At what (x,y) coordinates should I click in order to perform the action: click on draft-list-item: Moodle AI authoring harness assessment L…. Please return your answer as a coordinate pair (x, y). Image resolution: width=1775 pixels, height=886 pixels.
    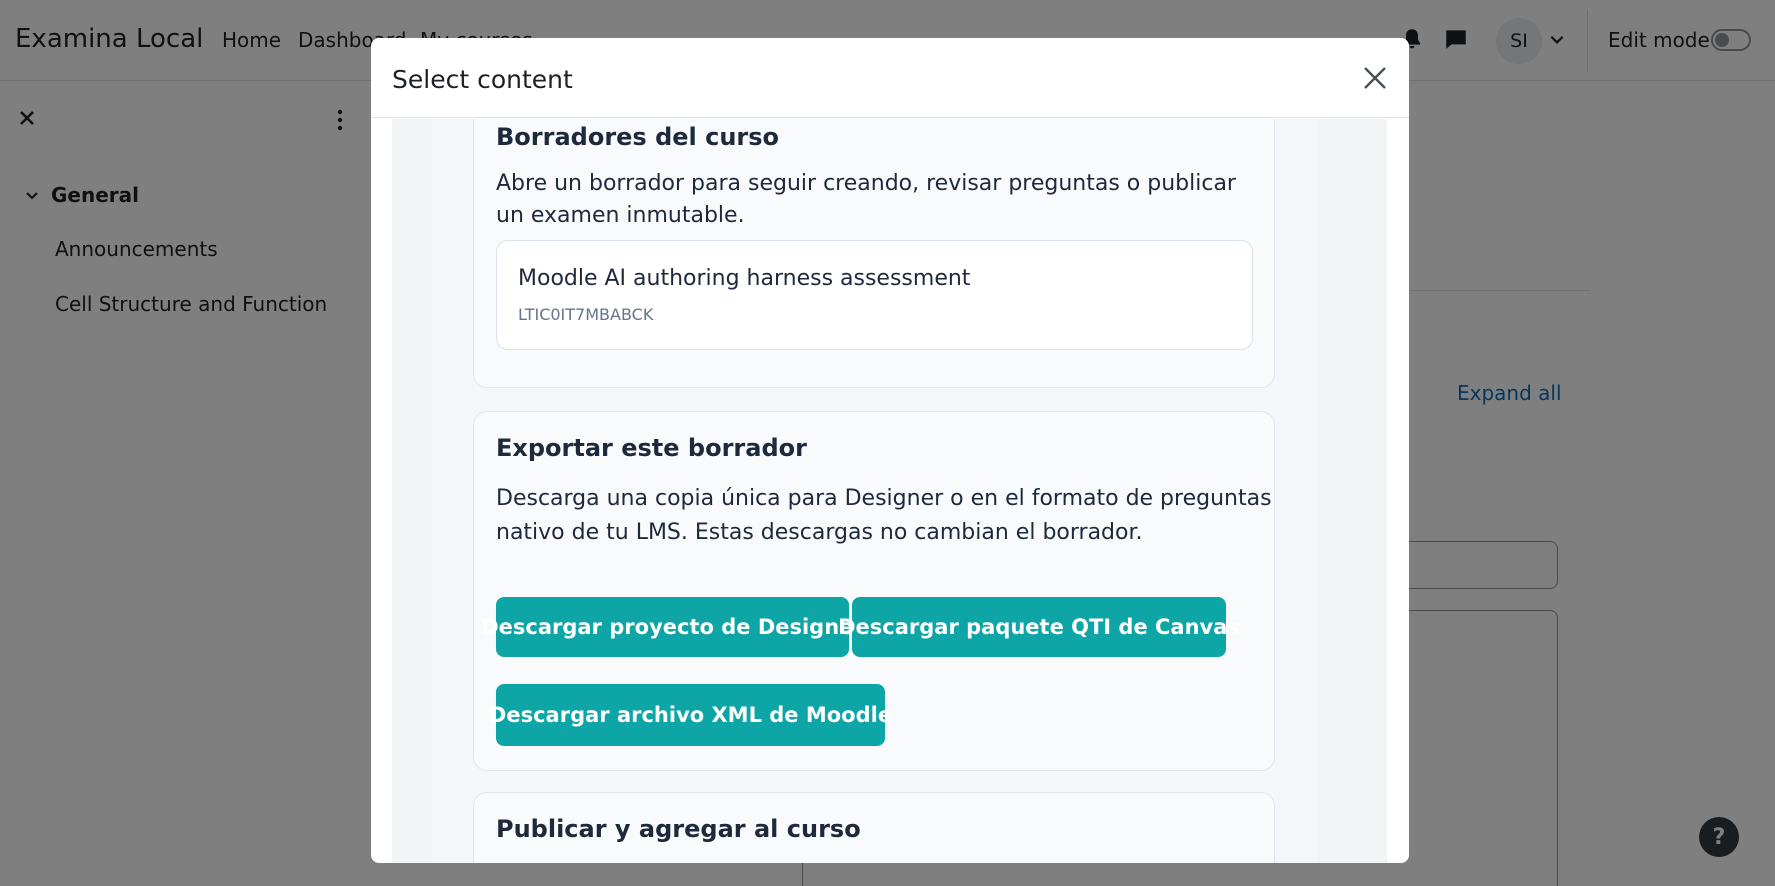
    Looking at the image, I should click on (874, 295).